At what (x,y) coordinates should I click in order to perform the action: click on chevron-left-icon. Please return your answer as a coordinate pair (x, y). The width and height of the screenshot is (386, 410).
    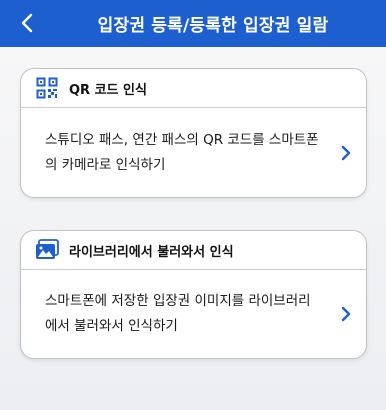
    Looking at the image, I should click on (27, 23).